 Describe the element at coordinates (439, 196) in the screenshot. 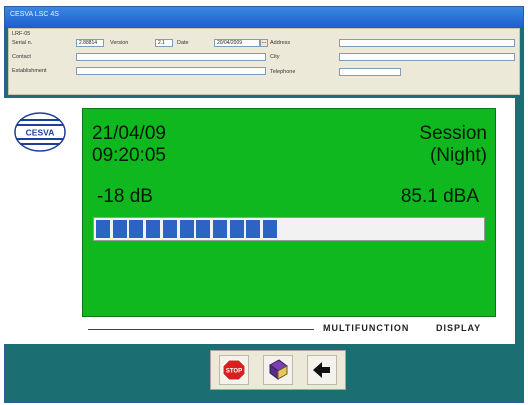

I see `level-value: 85.1 dBA` at that location.